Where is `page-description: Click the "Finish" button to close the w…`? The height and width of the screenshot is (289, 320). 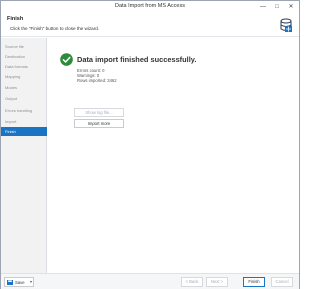
page-description: Click the "Finish" button to close the w… is located at coordinates (55, 28).